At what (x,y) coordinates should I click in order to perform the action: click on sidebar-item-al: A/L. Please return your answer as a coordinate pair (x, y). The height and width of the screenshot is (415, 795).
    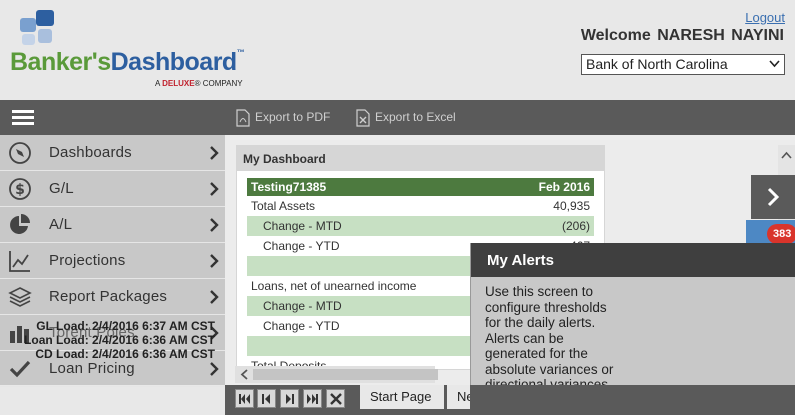
    Looking at the image, I should click on (112, 225).